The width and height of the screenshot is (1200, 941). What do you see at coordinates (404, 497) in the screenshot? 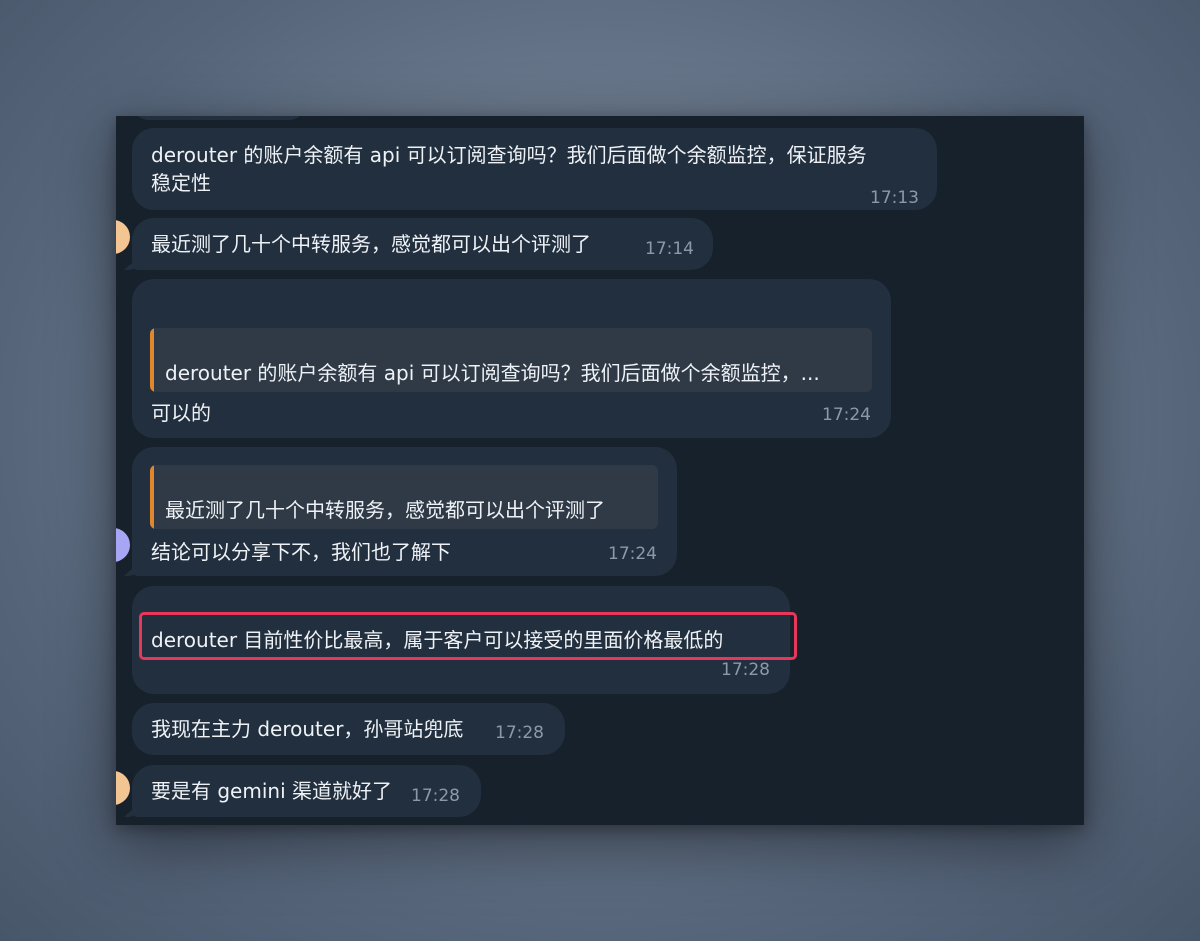
I see `reply-quote: 最近测了几十个中转服务，感觉都可以出个评测了` at bounding box center [404, 497].